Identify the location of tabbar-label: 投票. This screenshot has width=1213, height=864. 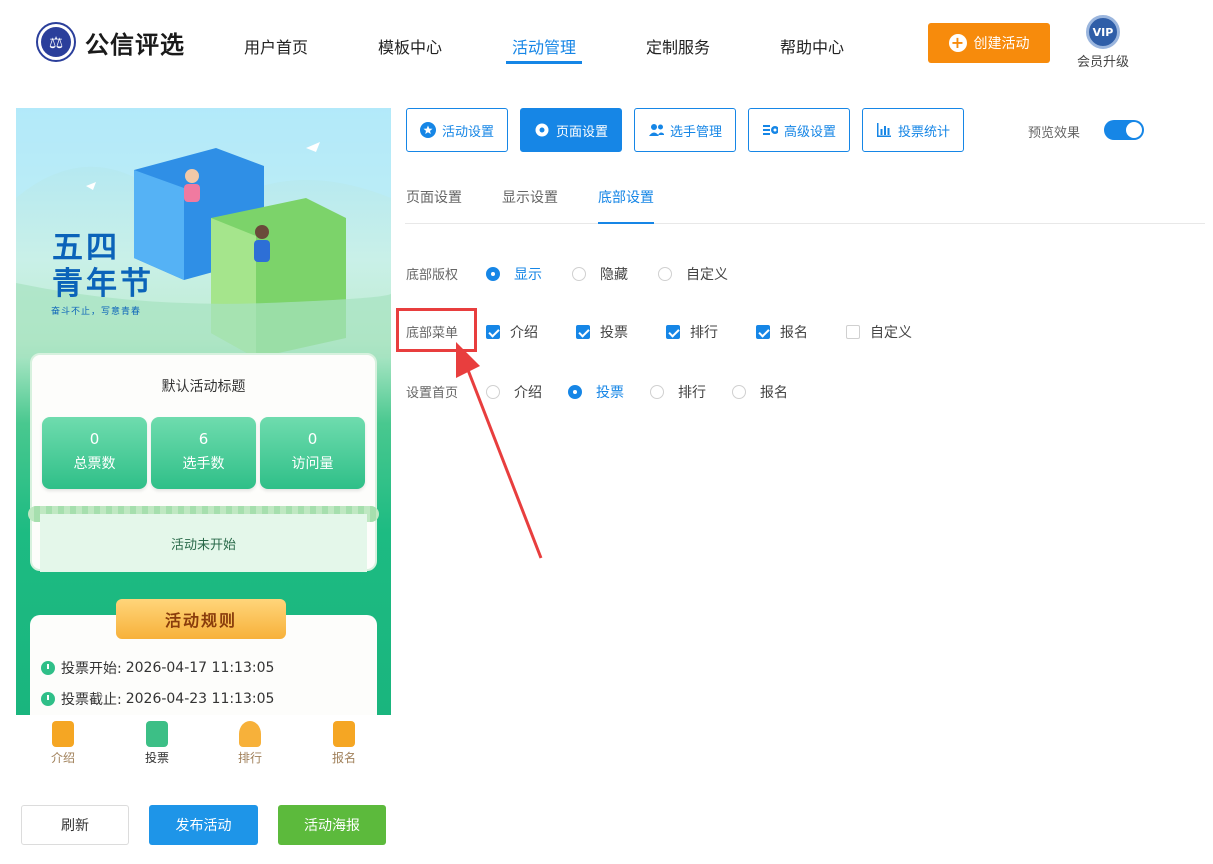
(156, 758).